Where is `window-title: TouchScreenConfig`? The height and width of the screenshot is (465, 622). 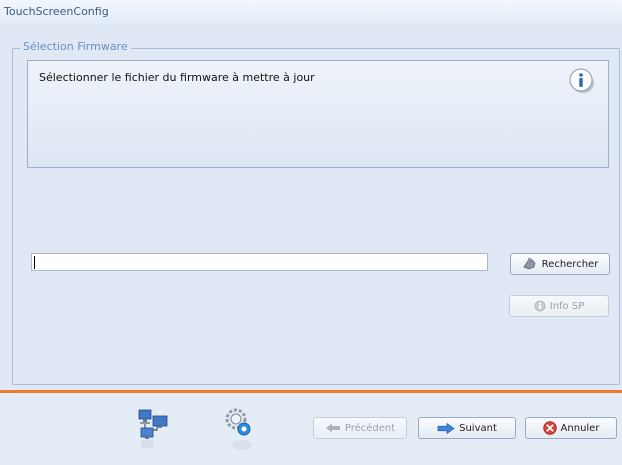 window-title: TouchScreenConfig is located at coordinates (56, 11).